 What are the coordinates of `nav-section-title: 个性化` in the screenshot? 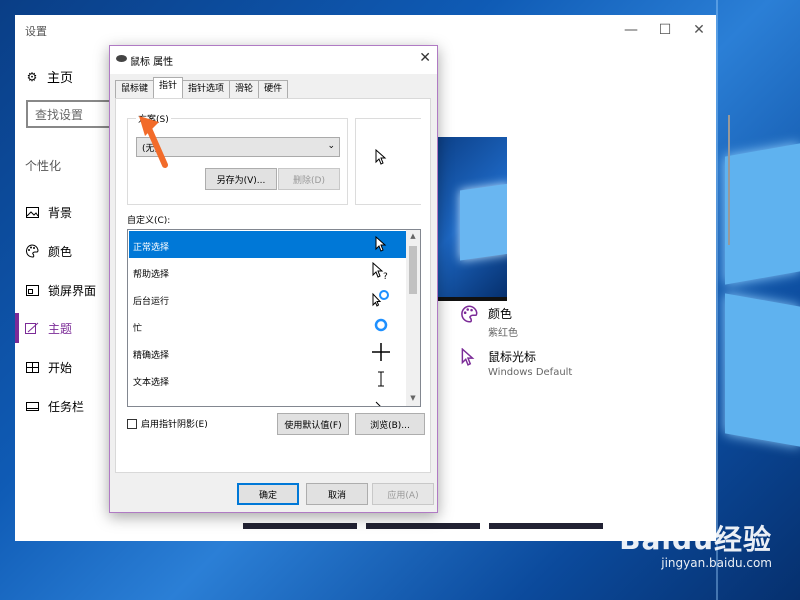 It's located at (43, 166).